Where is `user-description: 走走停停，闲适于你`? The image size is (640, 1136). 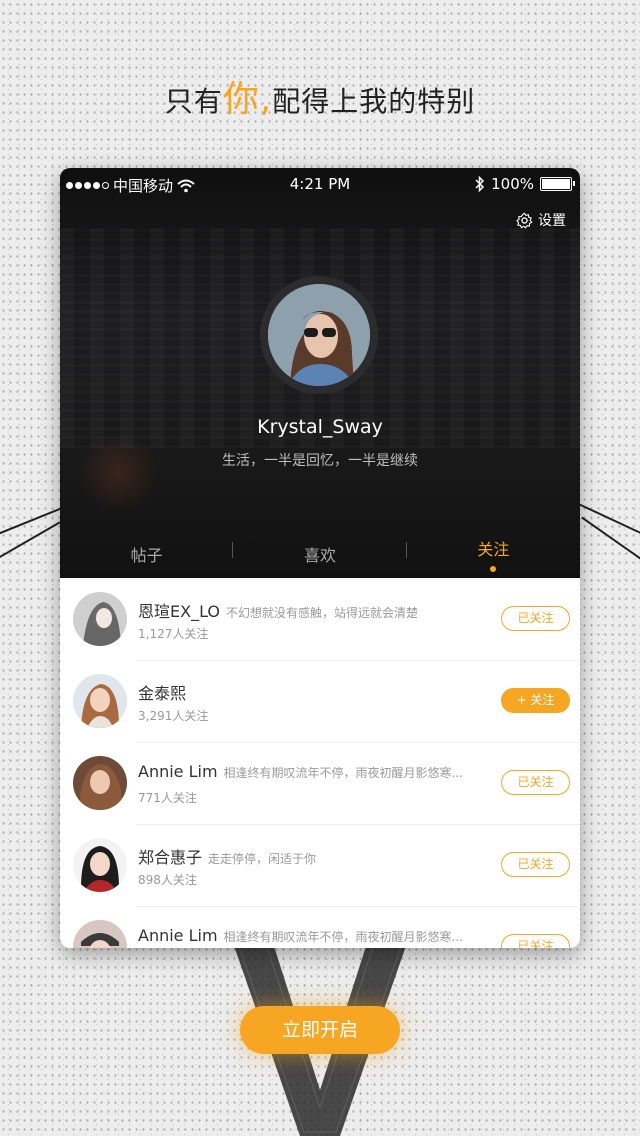
user-description: 走走停停，闲适于你 is located at coordinates (262, 859).